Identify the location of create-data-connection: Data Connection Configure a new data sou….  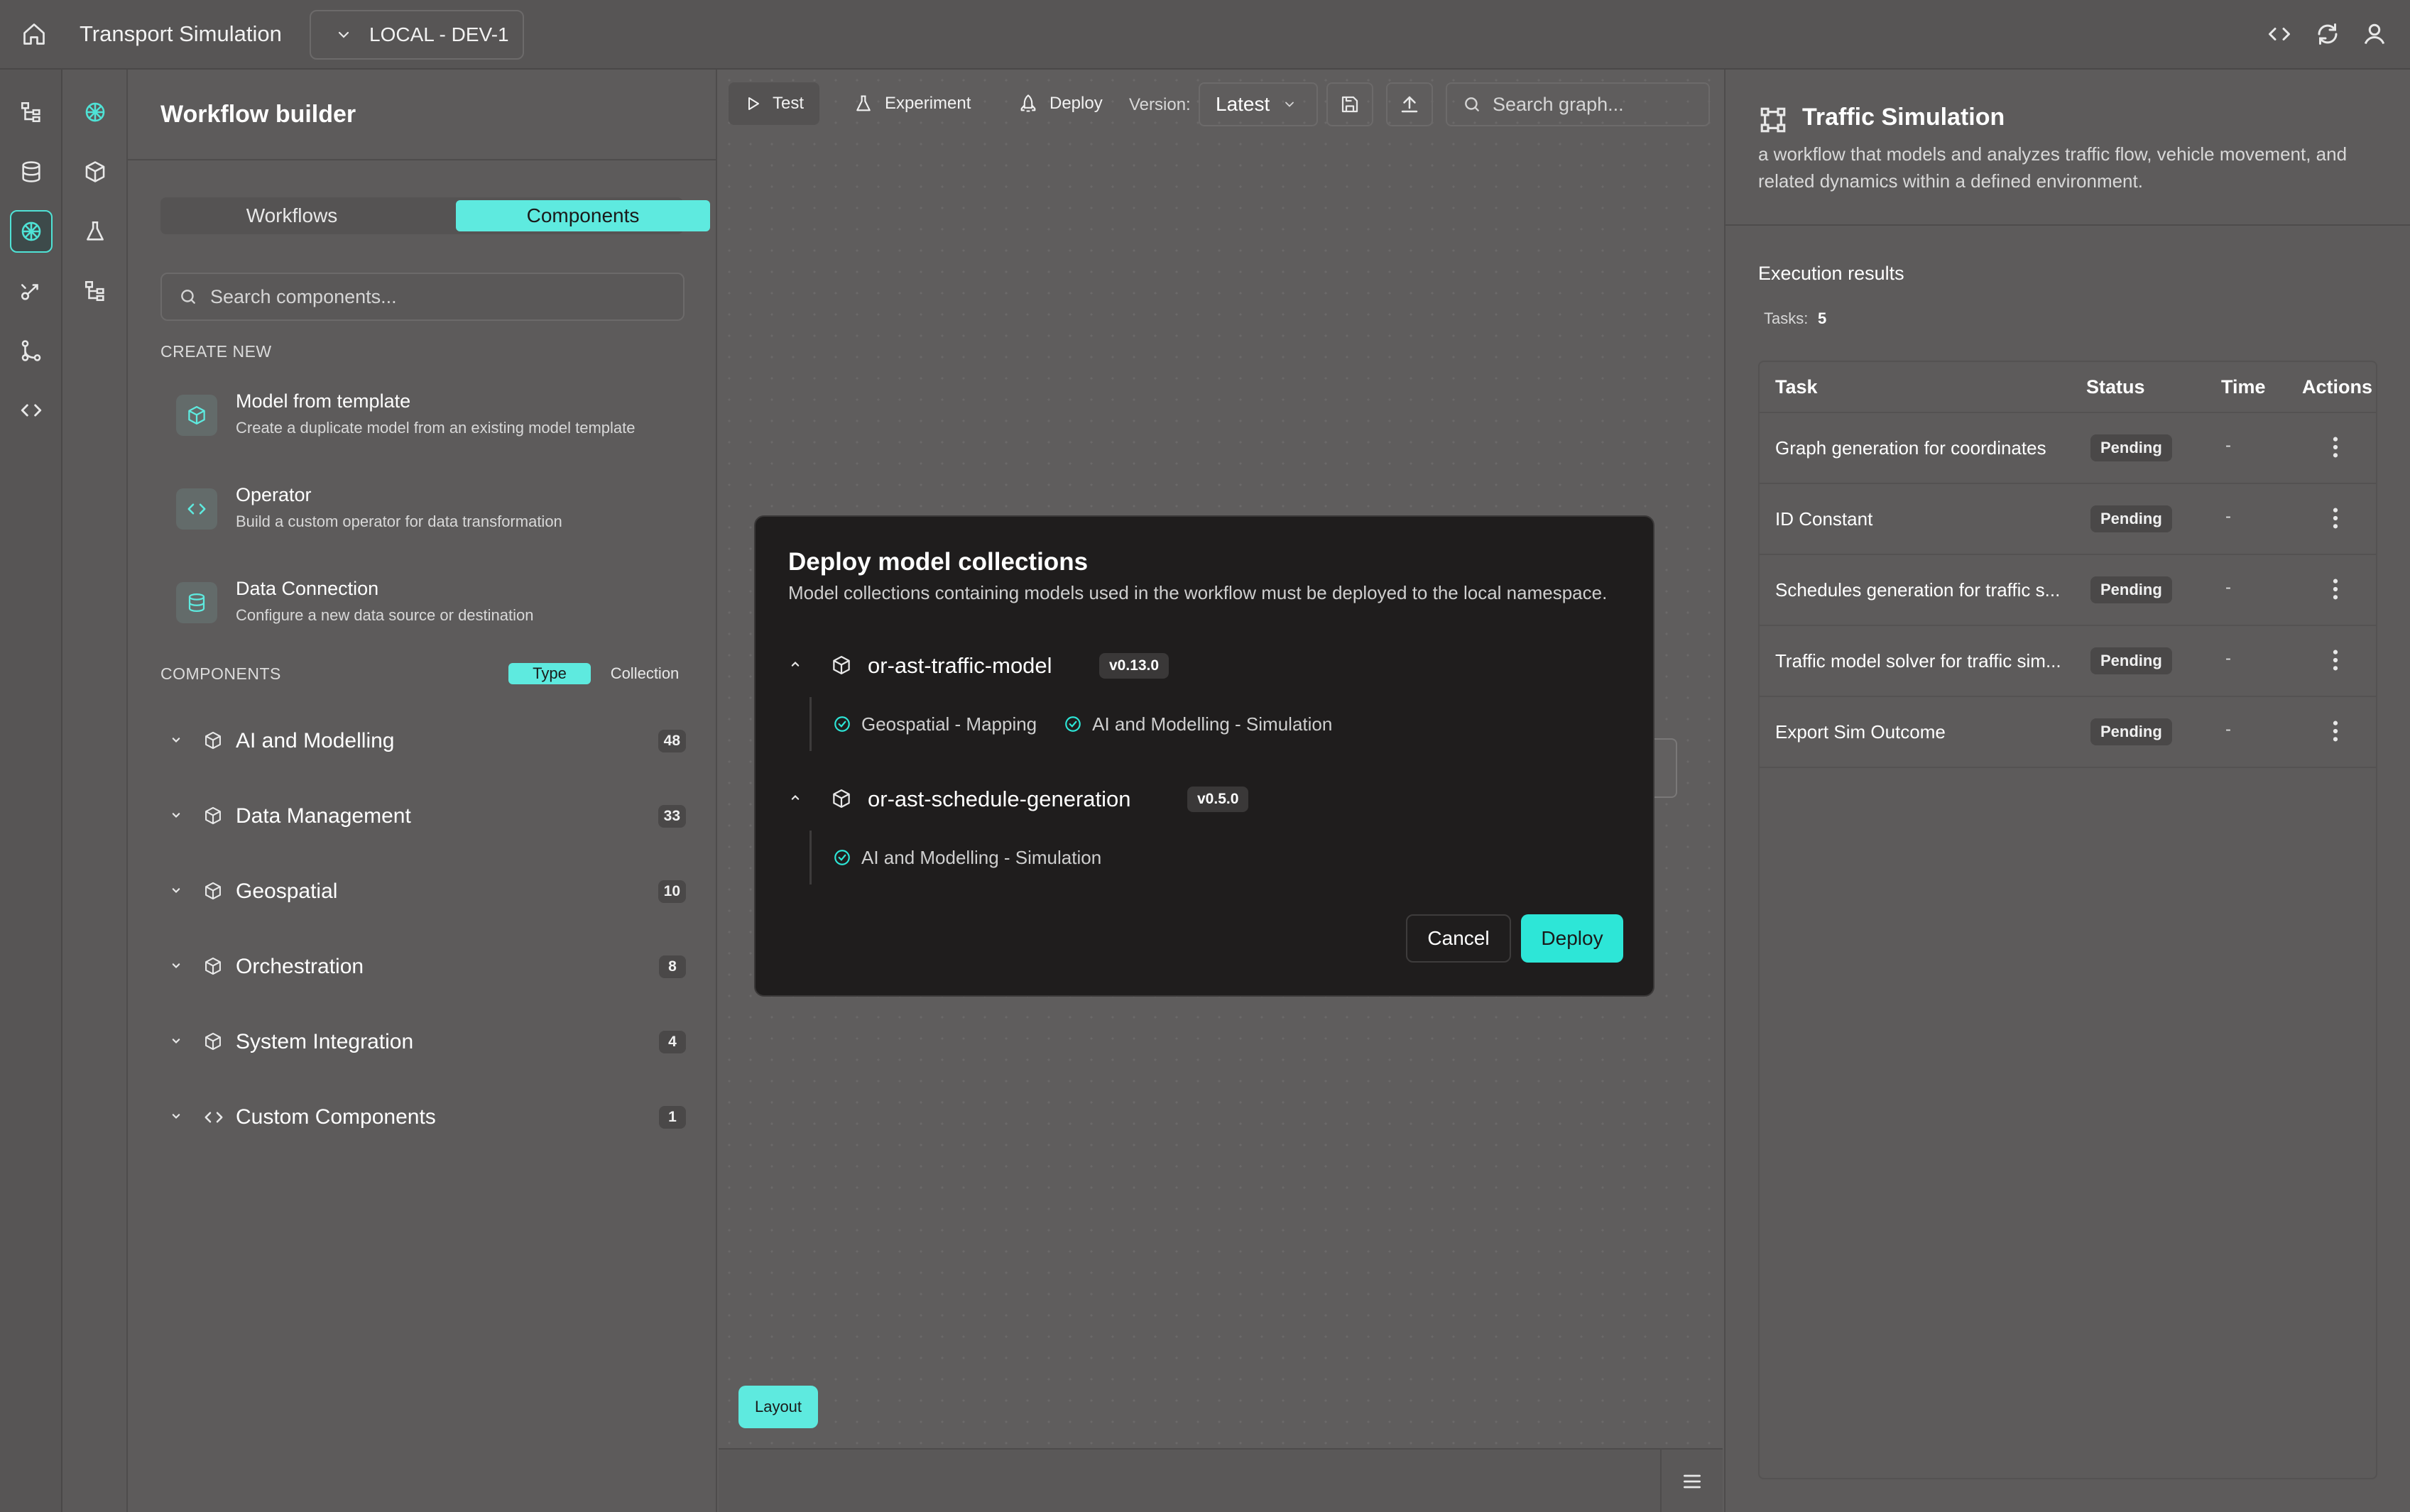
(439, 610).